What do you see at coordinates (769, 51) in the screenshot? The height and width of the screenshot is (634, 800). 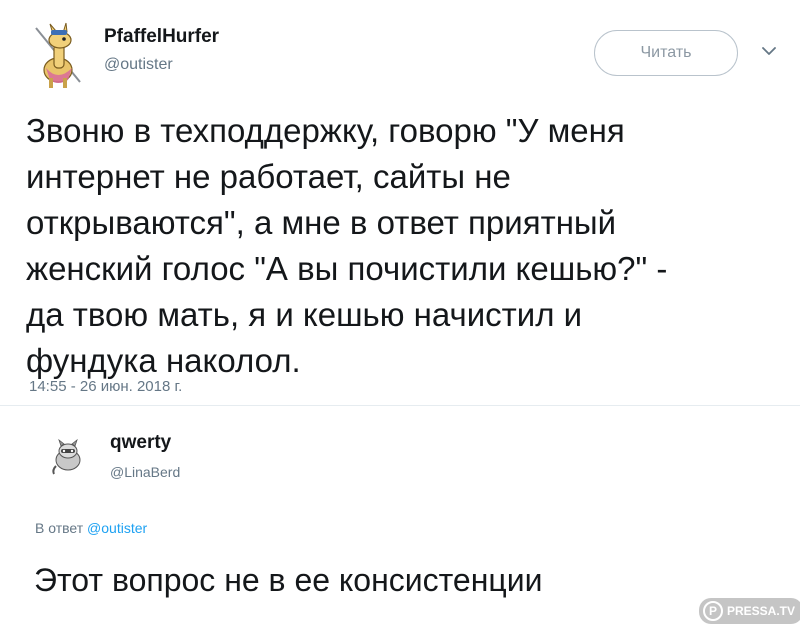 I see `chevron-down-icon` at bounding box center [769, 51].